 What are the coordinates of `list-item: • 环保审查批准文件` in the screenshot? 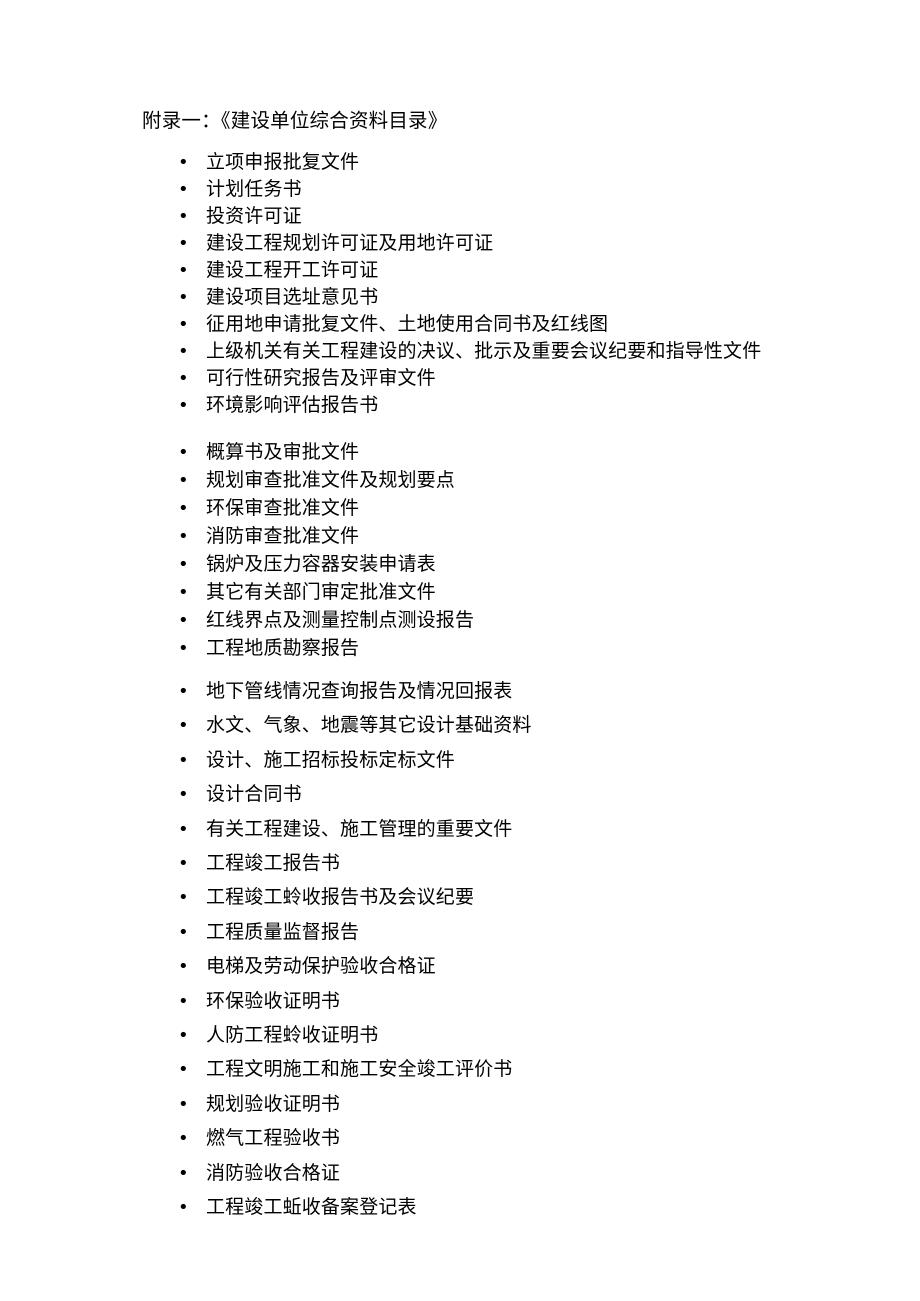 It's located at (268, 508).